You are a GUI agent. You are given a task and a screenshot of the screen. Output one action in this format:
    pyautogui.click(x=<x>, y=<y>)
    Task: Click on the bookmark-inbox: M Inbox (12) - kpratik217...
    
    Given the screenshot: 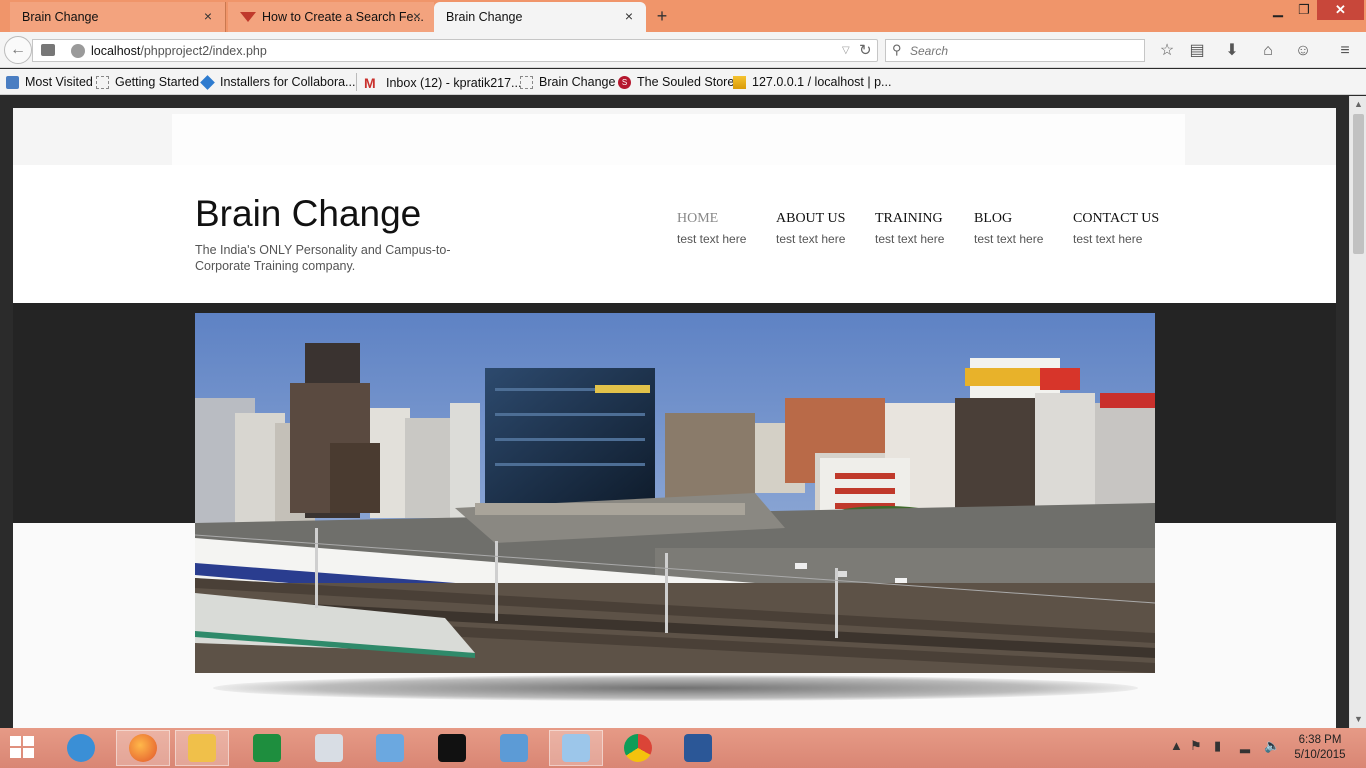 What is the action you would take?
    pyautogui.click(x=442, y=83)
    